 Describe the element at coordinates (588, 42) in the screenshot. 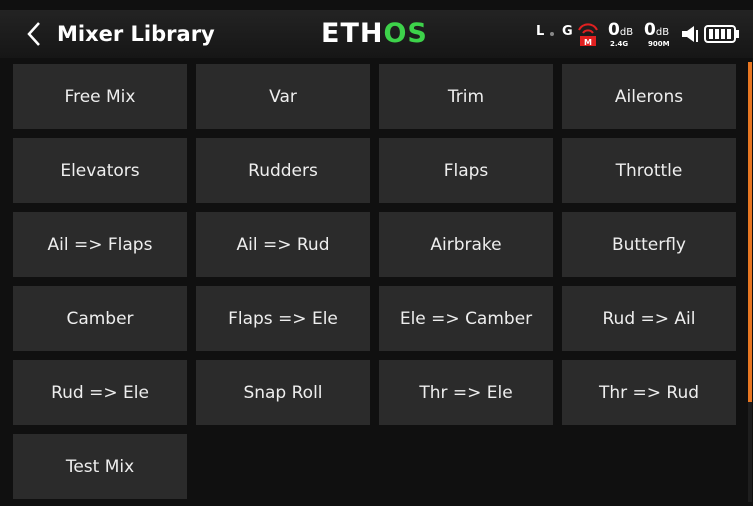

I see `svg-text: M` at that location.